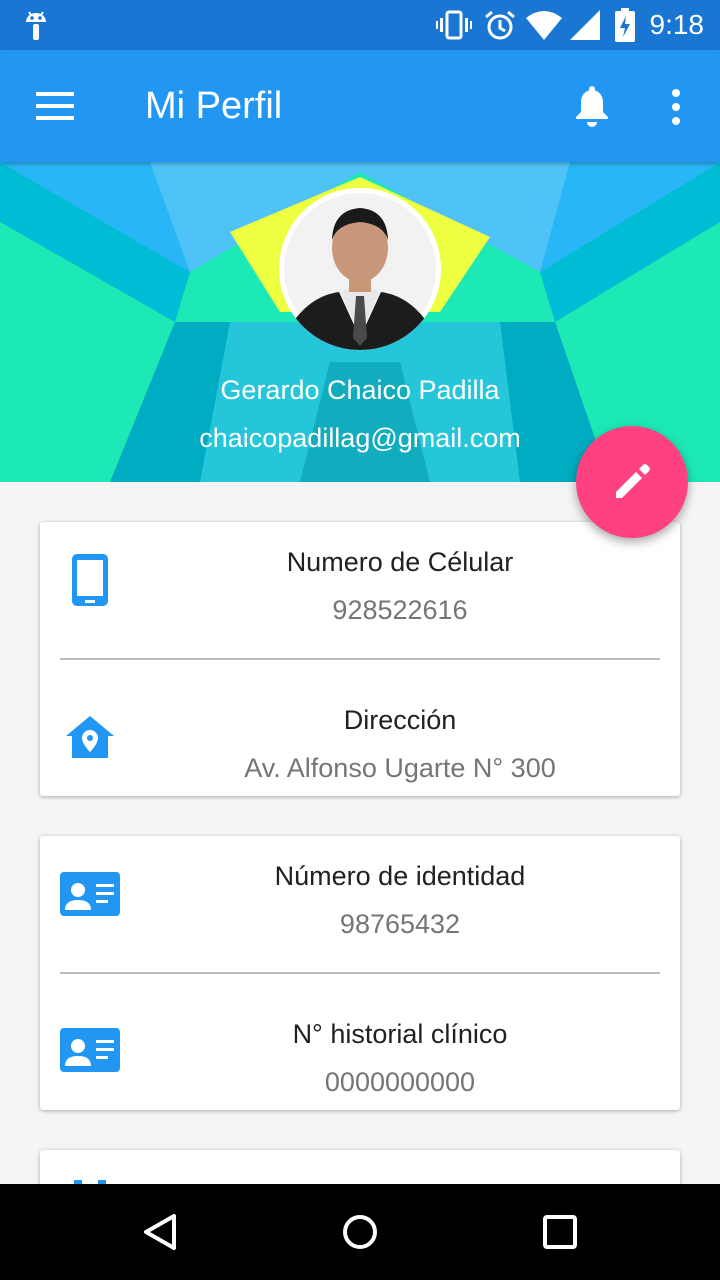 The height and width of the screenshot is (1280, 720). I want to click on recents-icon, so click(560, 1232).